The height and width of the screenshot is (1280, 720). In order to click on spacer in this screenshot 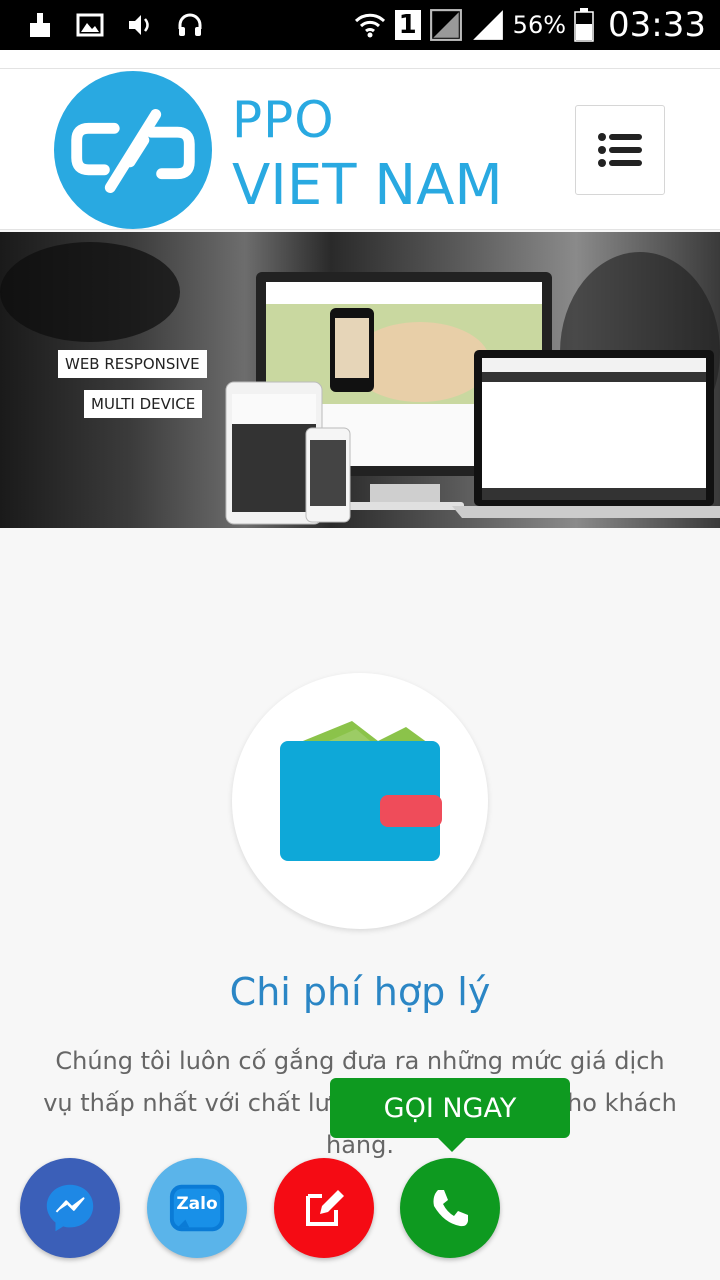, I will do `click(360, 60)`.